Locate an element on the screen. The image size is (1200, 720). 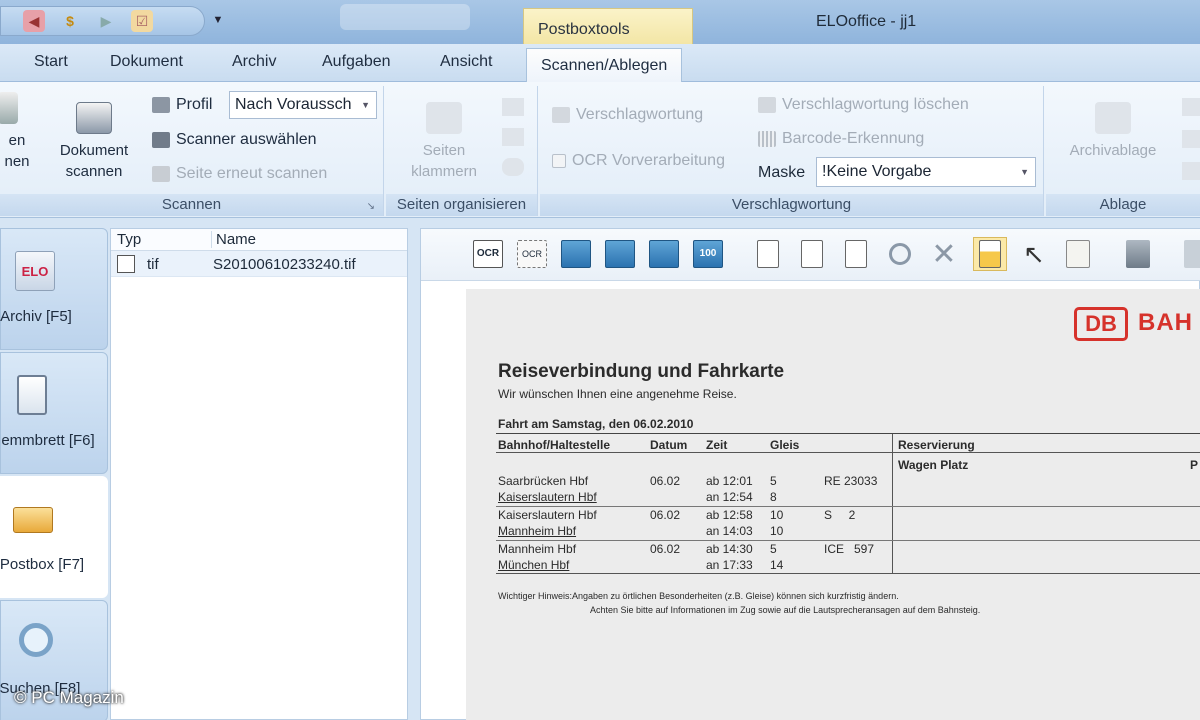
chevron-down-icon: ▼ is located at coordinates (1024, 172).